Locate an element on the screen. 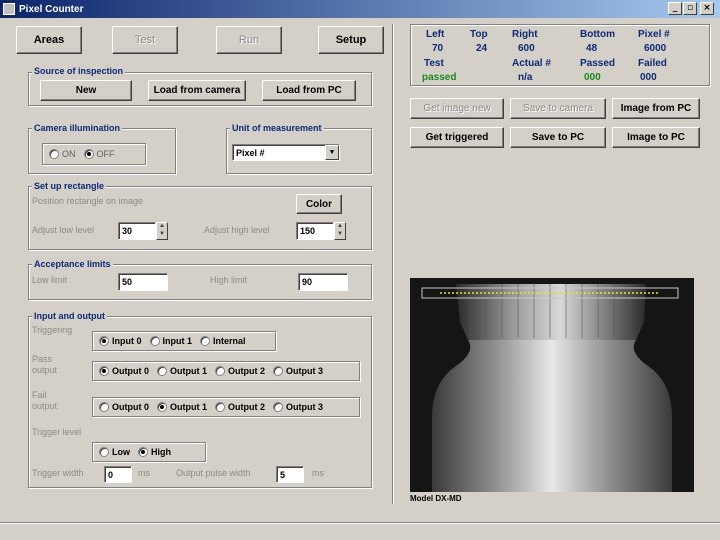 The width and height of the screenshot is (720, 540). low-level-stepper: ▲ ▼ is located at coordinates (162, 231).